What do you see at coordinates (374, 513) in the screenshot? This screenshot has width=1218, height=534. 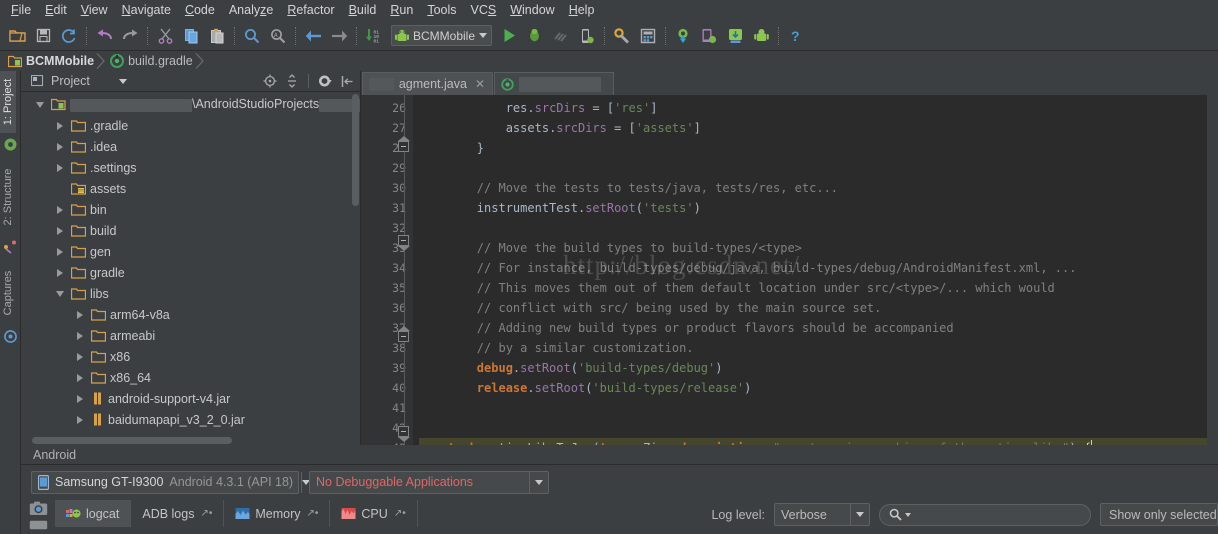 I see `tab-cpu: CPU ↗•` at bounding box center [374, 513].